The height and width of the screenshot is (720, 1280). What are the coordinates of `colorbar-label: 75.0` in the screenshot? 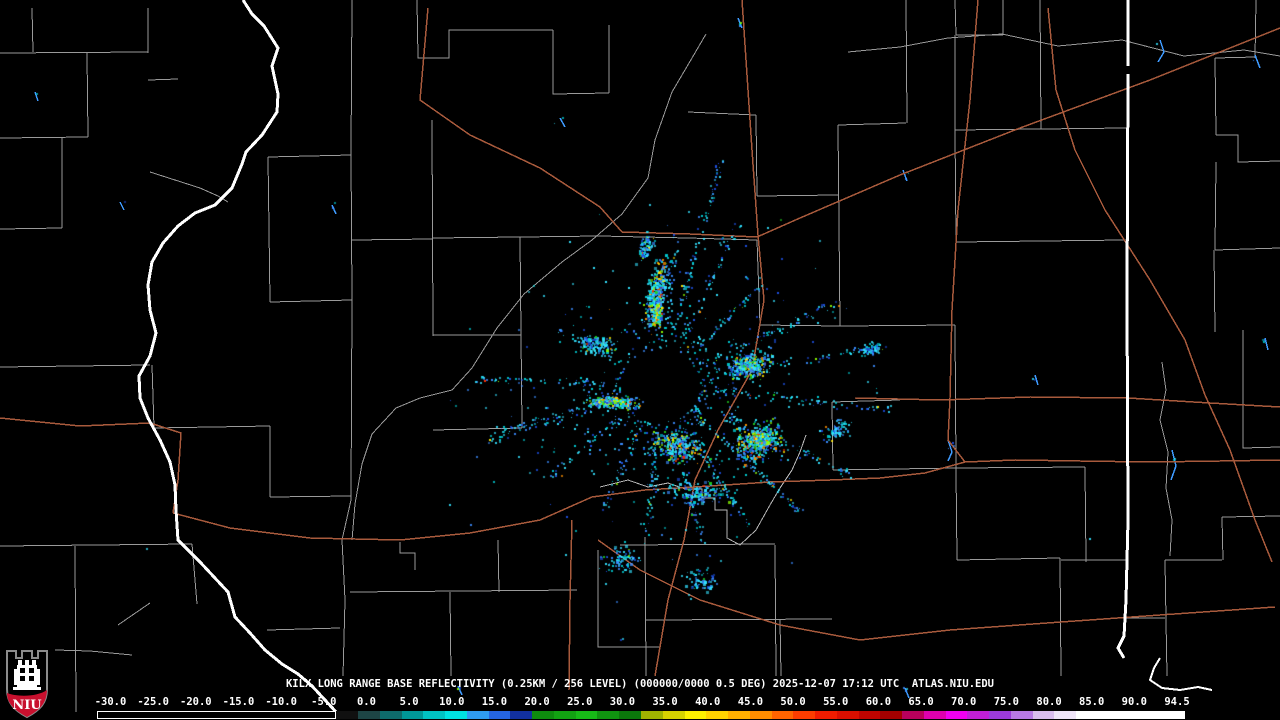 It's located at (1006, 702).